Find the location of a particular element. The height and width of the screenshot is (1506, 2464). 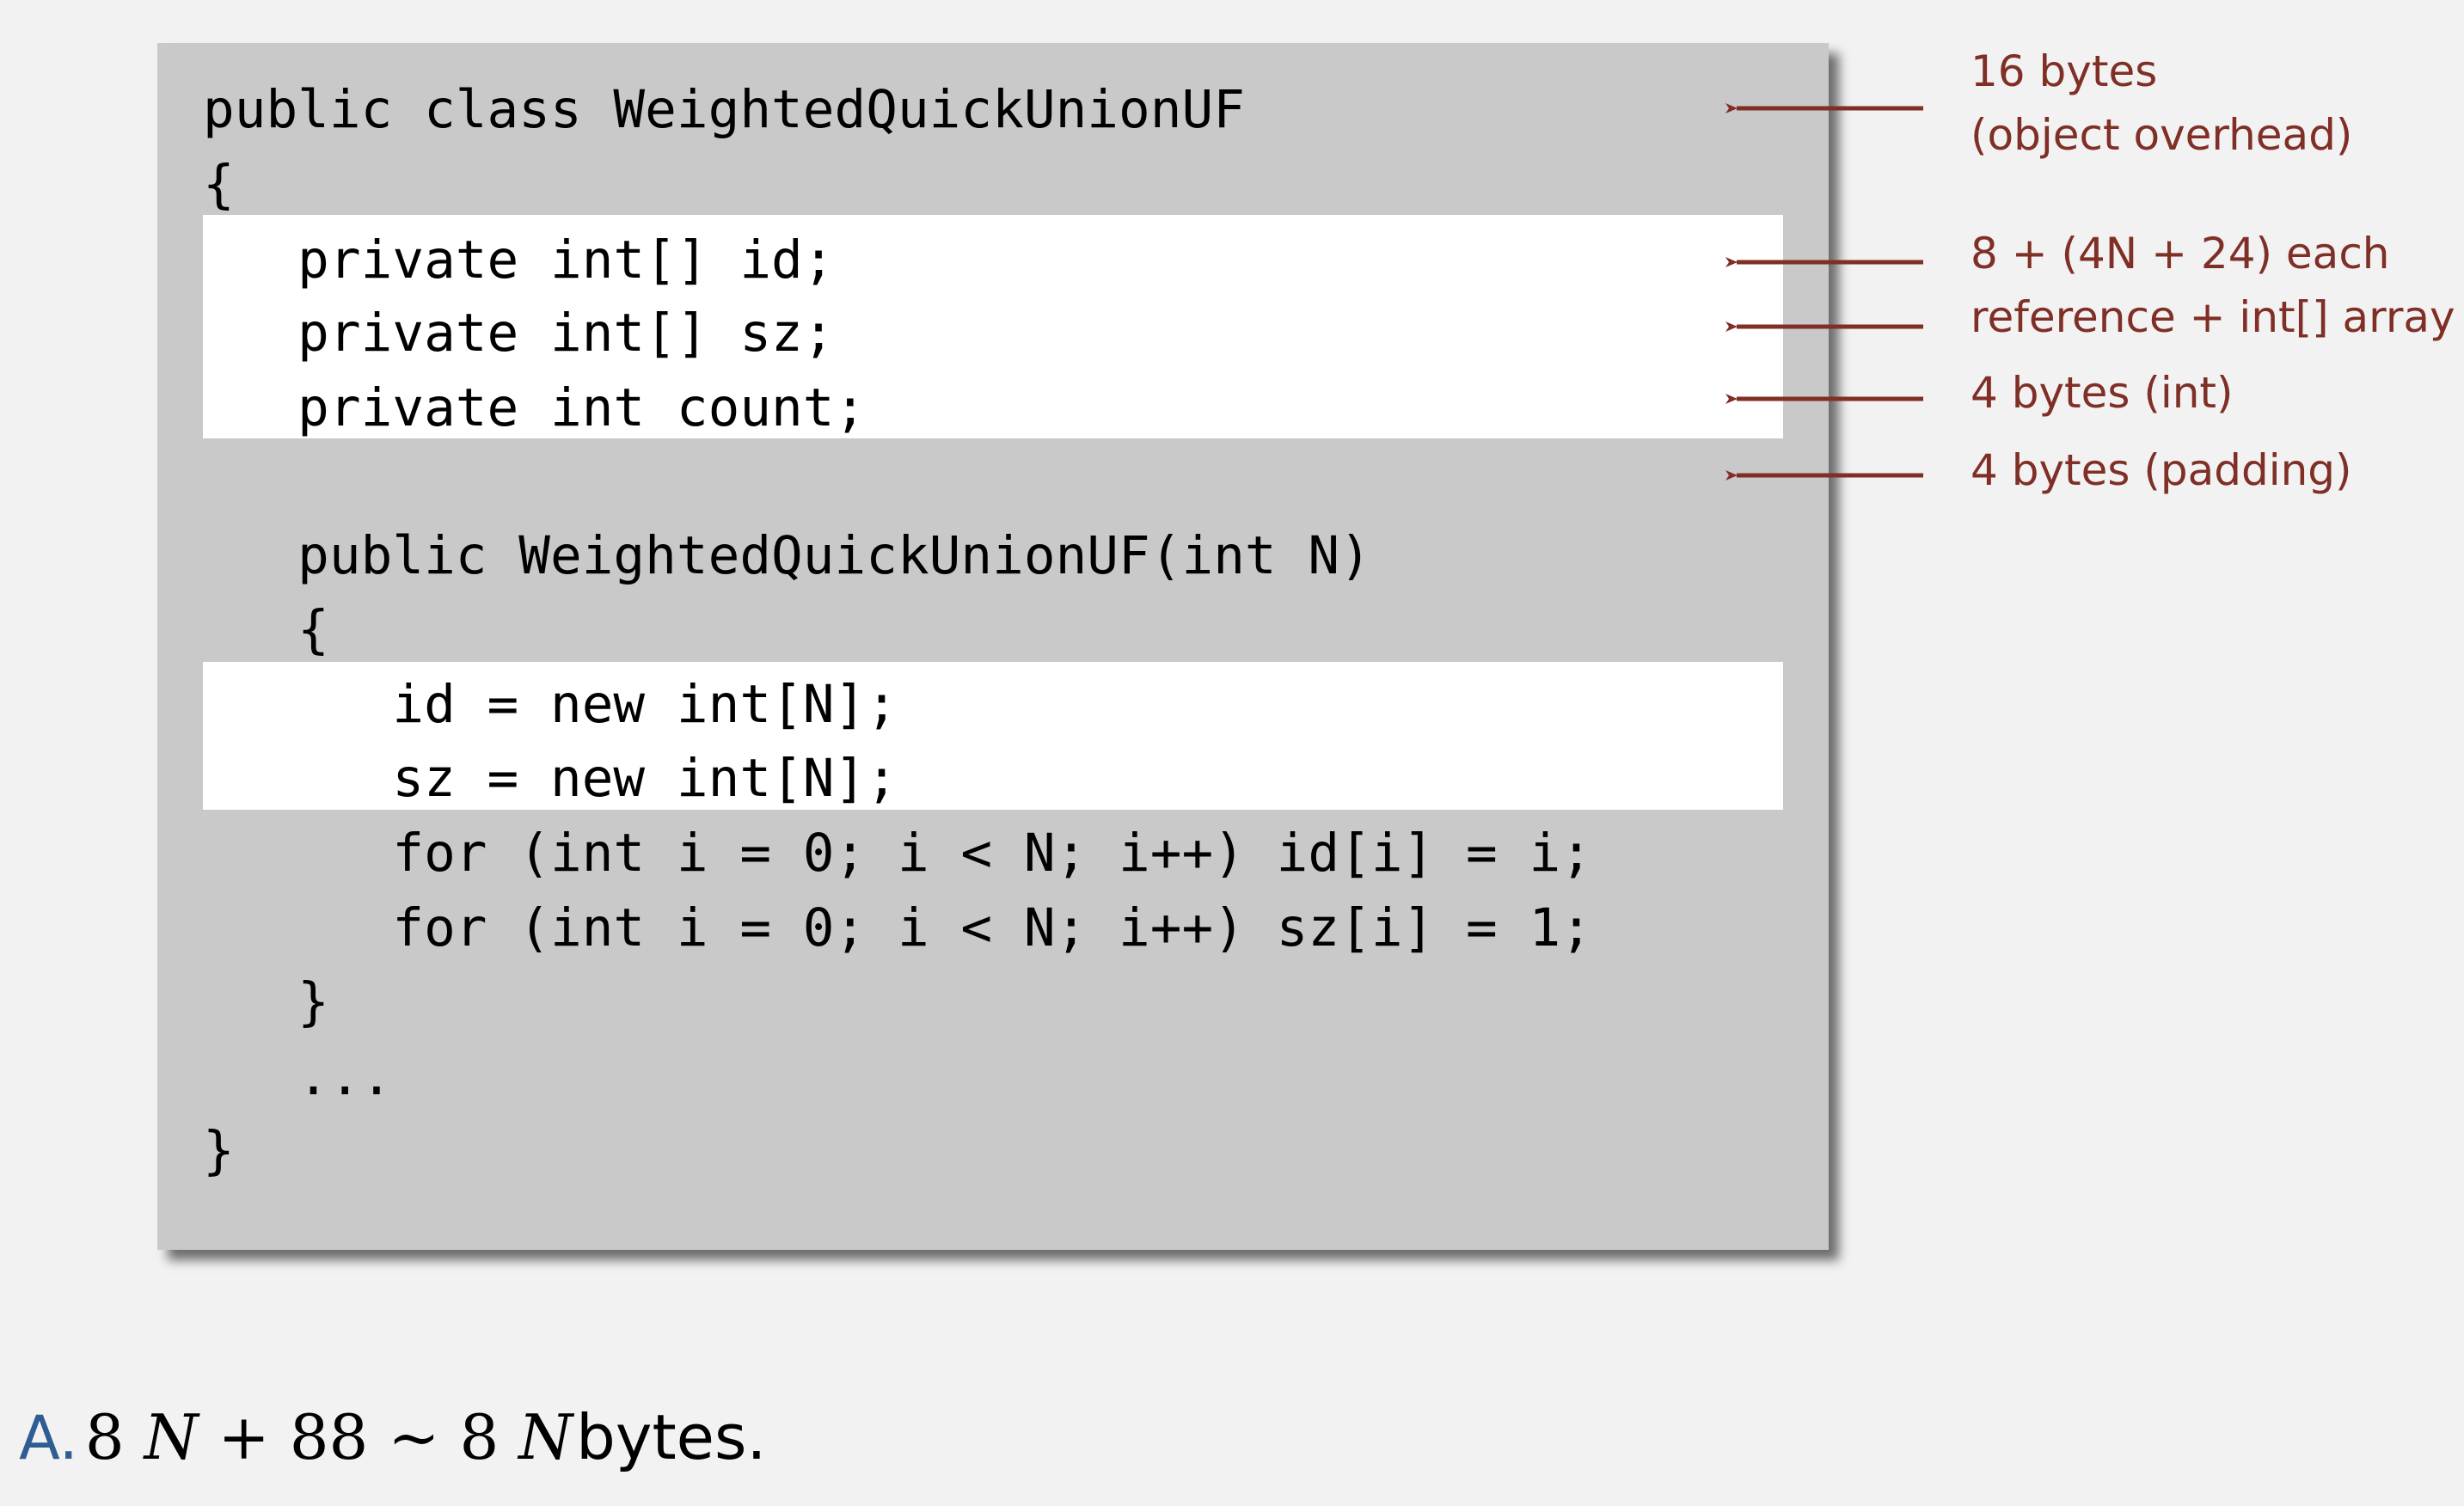

array-label-line1: 8 + (4N + 24) each is located at coordinates (2180, 254).